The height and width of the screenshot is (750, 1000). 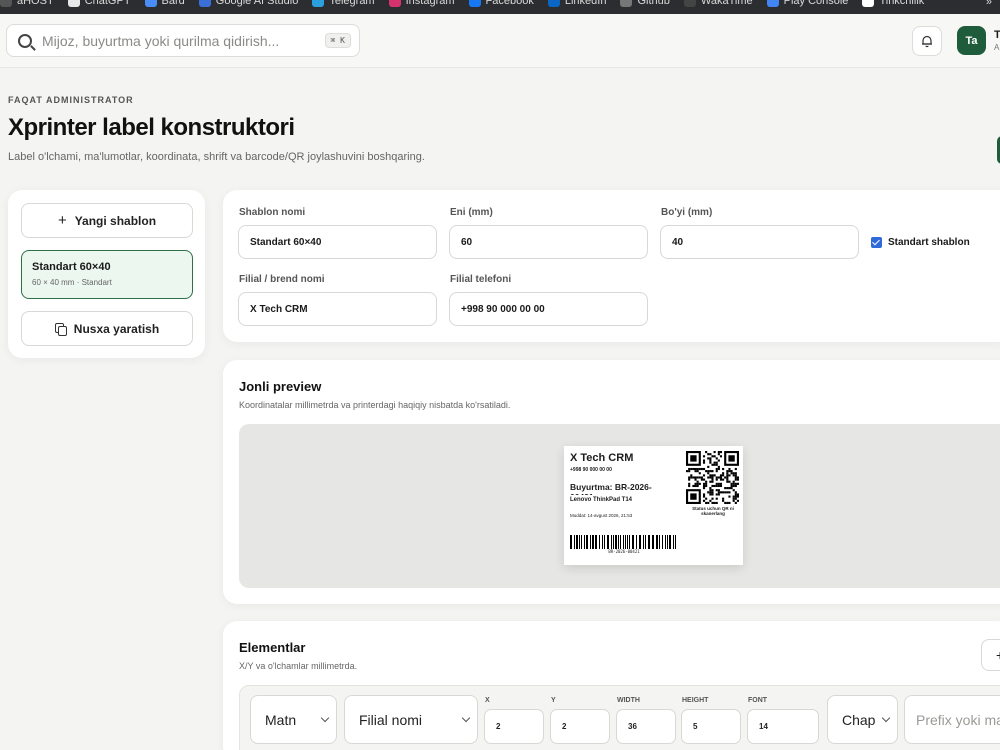 What do you see at coordinates (783, 726) in the screenshot?
I see `font-input: 14` at bounding box center [783, 726].